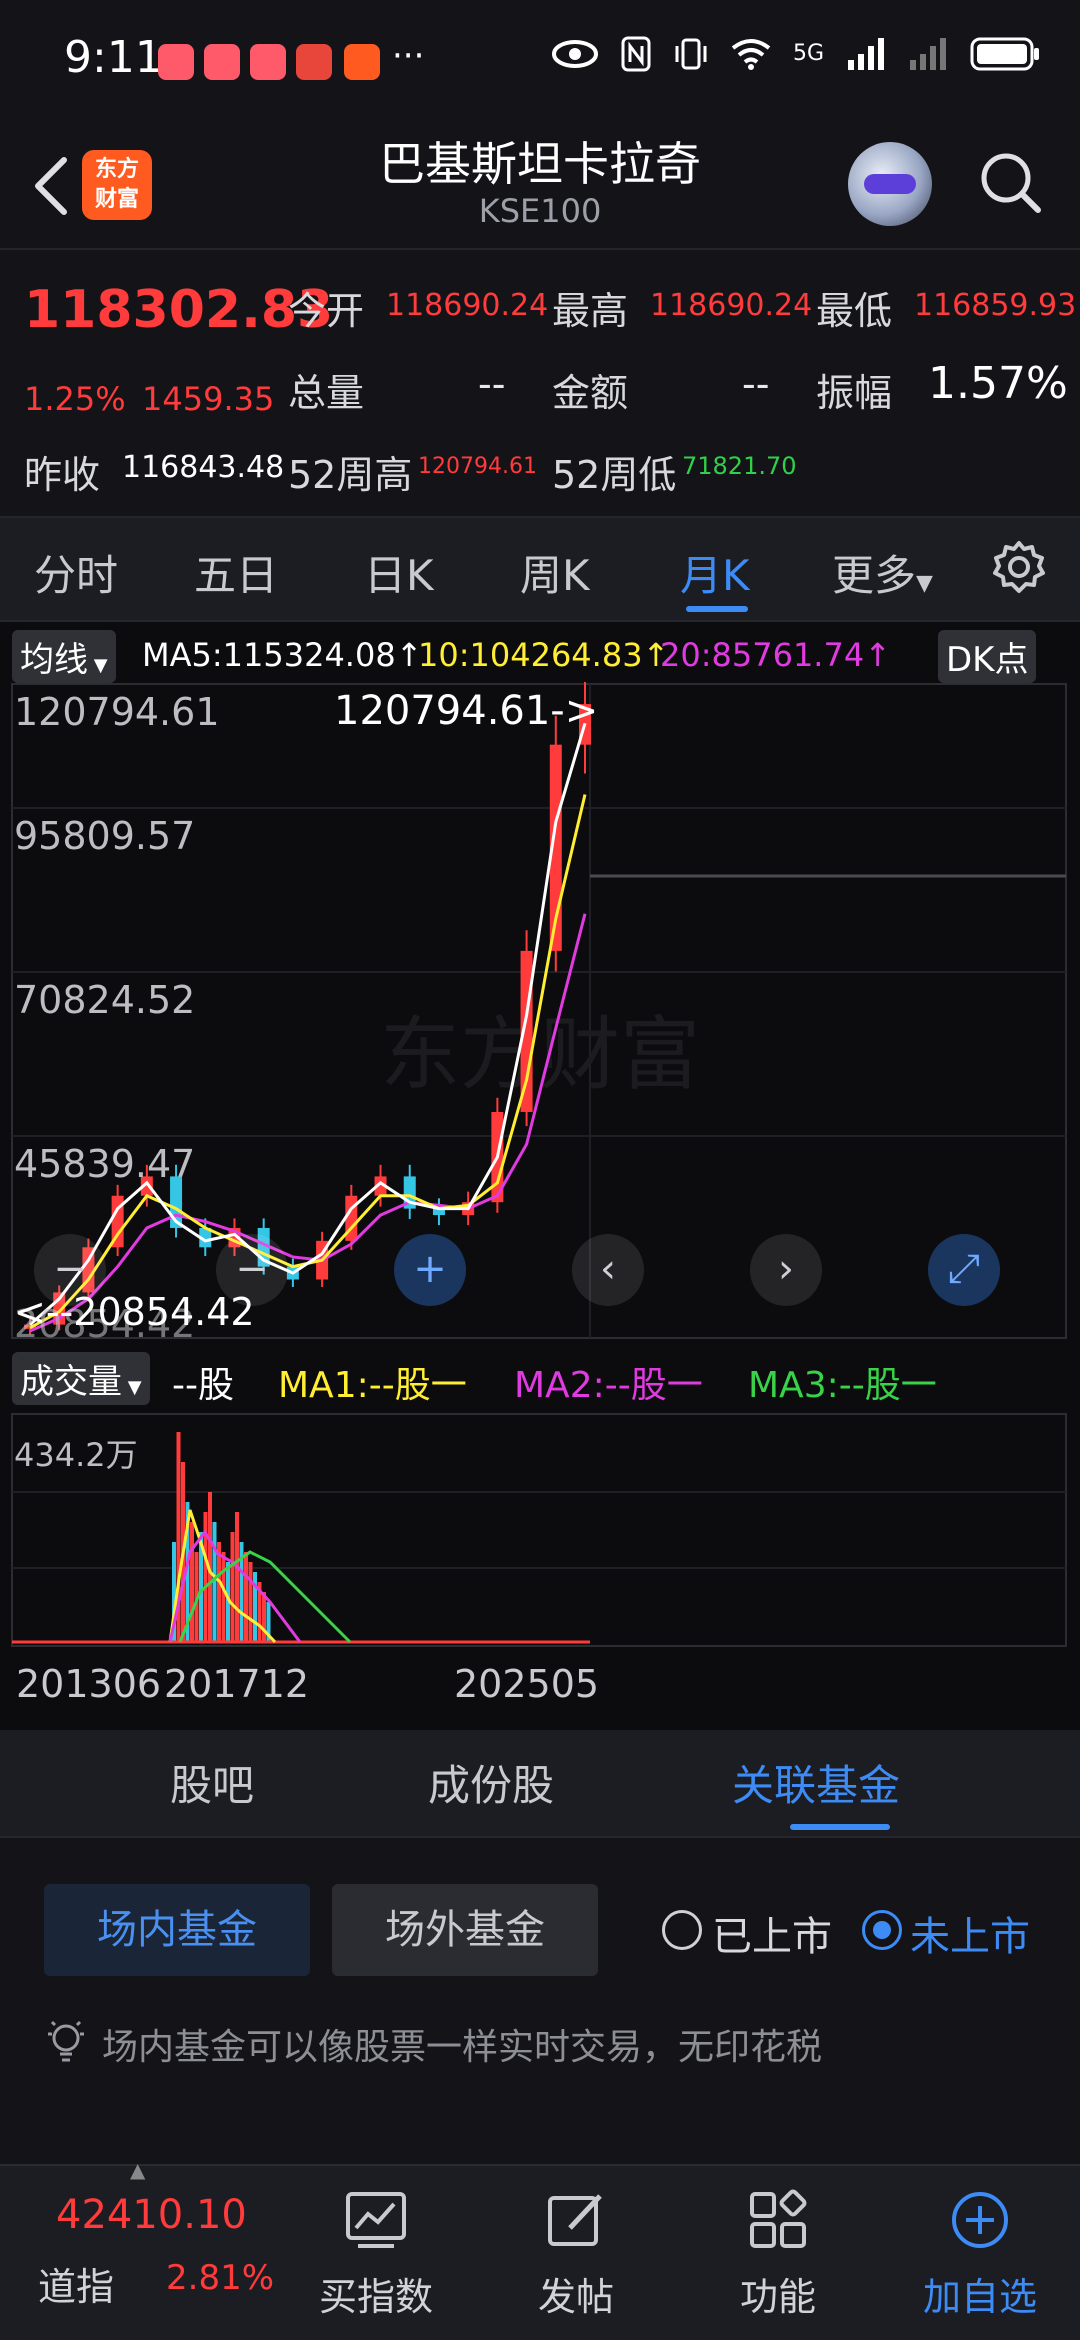 The image size is (1080, 2340). Describe the element at coordinates (350, 475) in the screenshot. I see `52w-high-label: 52周高` at that location.